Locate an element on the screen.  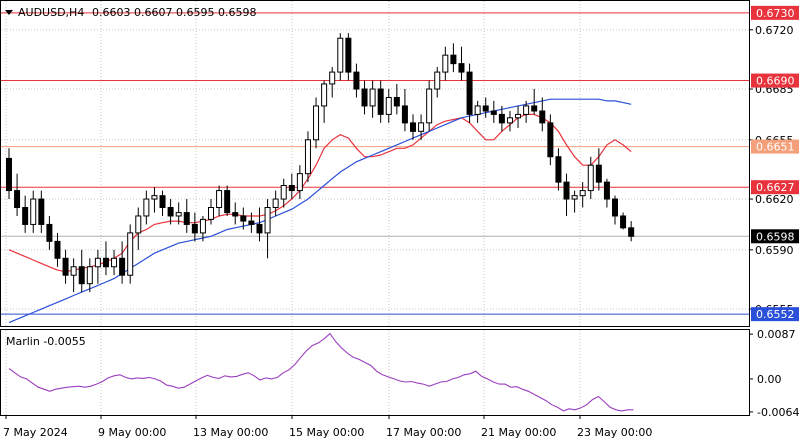
marlin-tick-label: -0.0064 is located at coordinates (778, 412).